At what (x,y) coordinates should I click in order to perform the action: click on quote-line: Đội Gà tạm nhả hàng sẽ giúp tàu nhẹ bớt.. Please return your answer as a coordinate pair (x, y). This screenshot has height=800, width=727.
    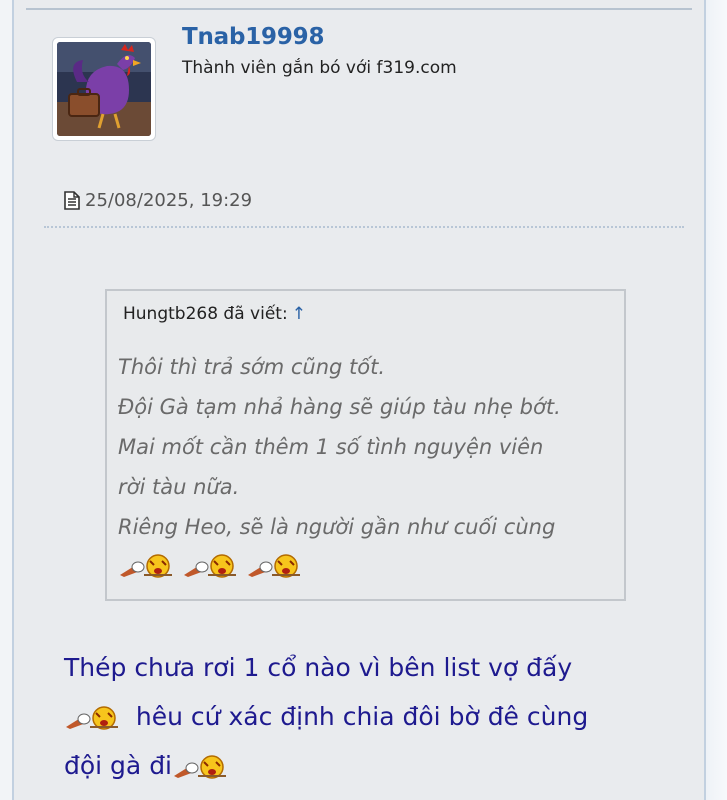
    Looking at the image, I should click on (339, 407).